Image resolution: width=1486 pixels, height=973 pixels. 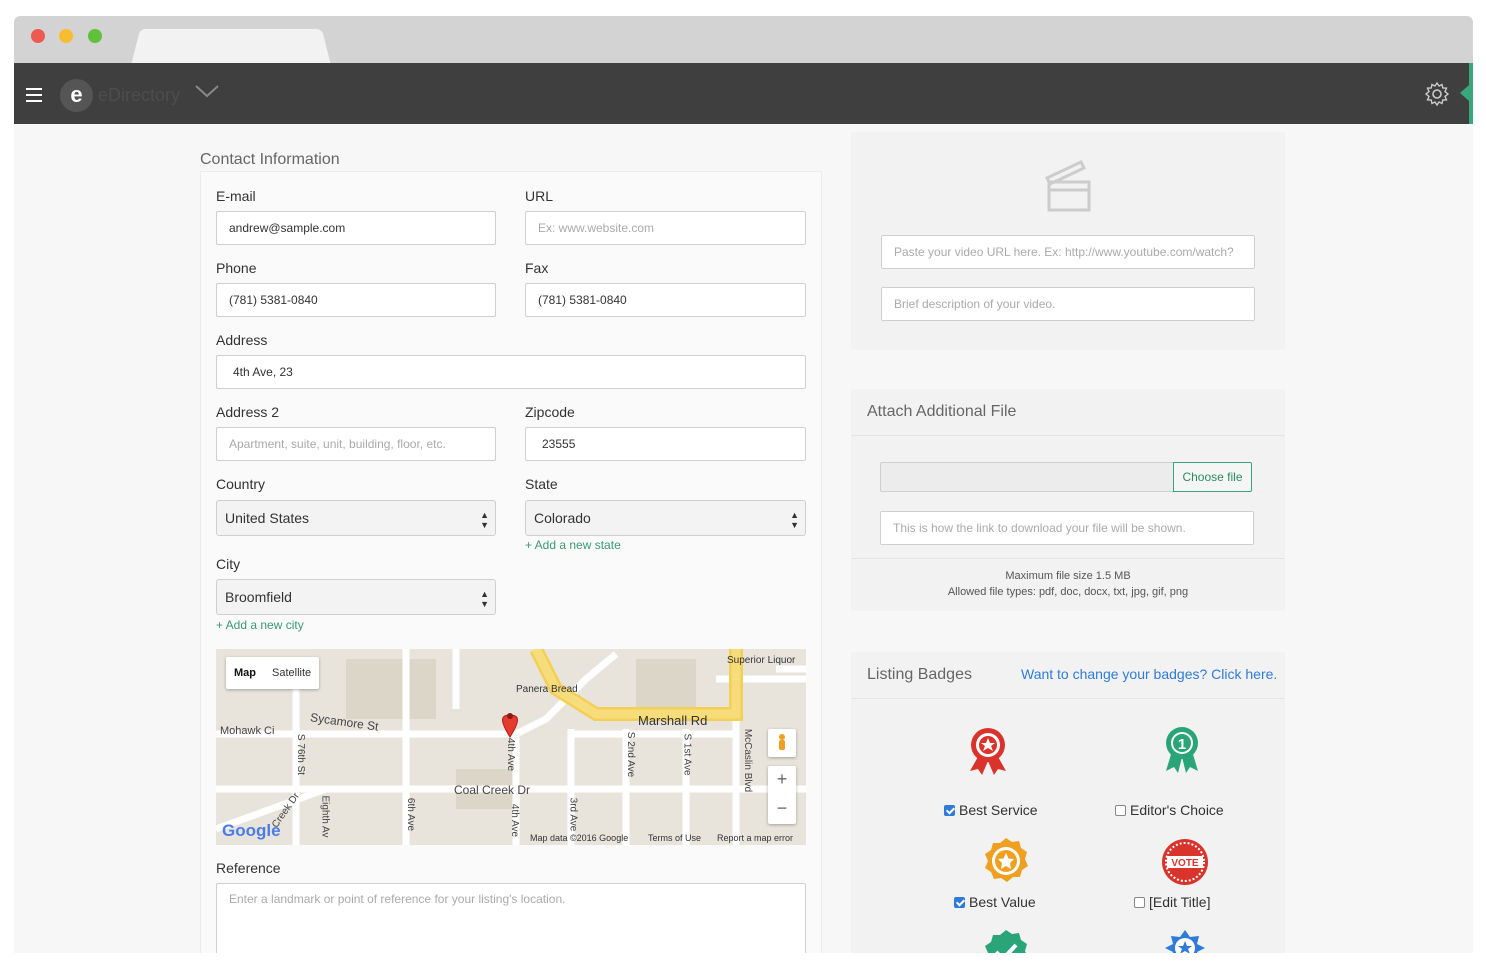 What do you see at coordinates (942, 411) in the screenshot?
I see `attach-file-title: Attach Additional File` at bounding box center [942, 411].